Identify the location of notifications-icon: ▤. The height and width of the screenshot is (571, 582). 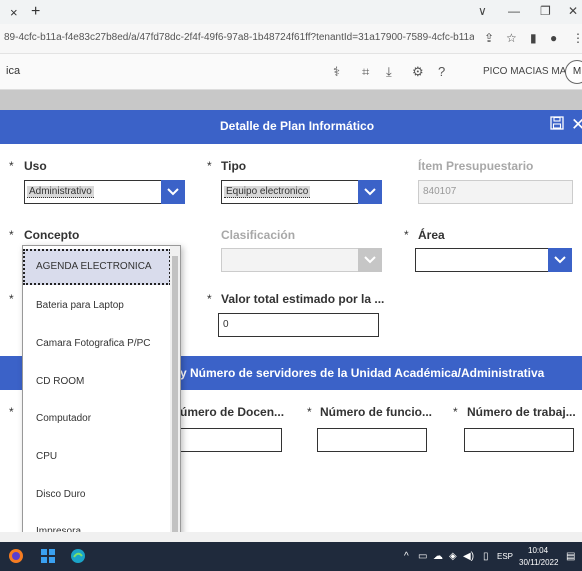
(570, 556).